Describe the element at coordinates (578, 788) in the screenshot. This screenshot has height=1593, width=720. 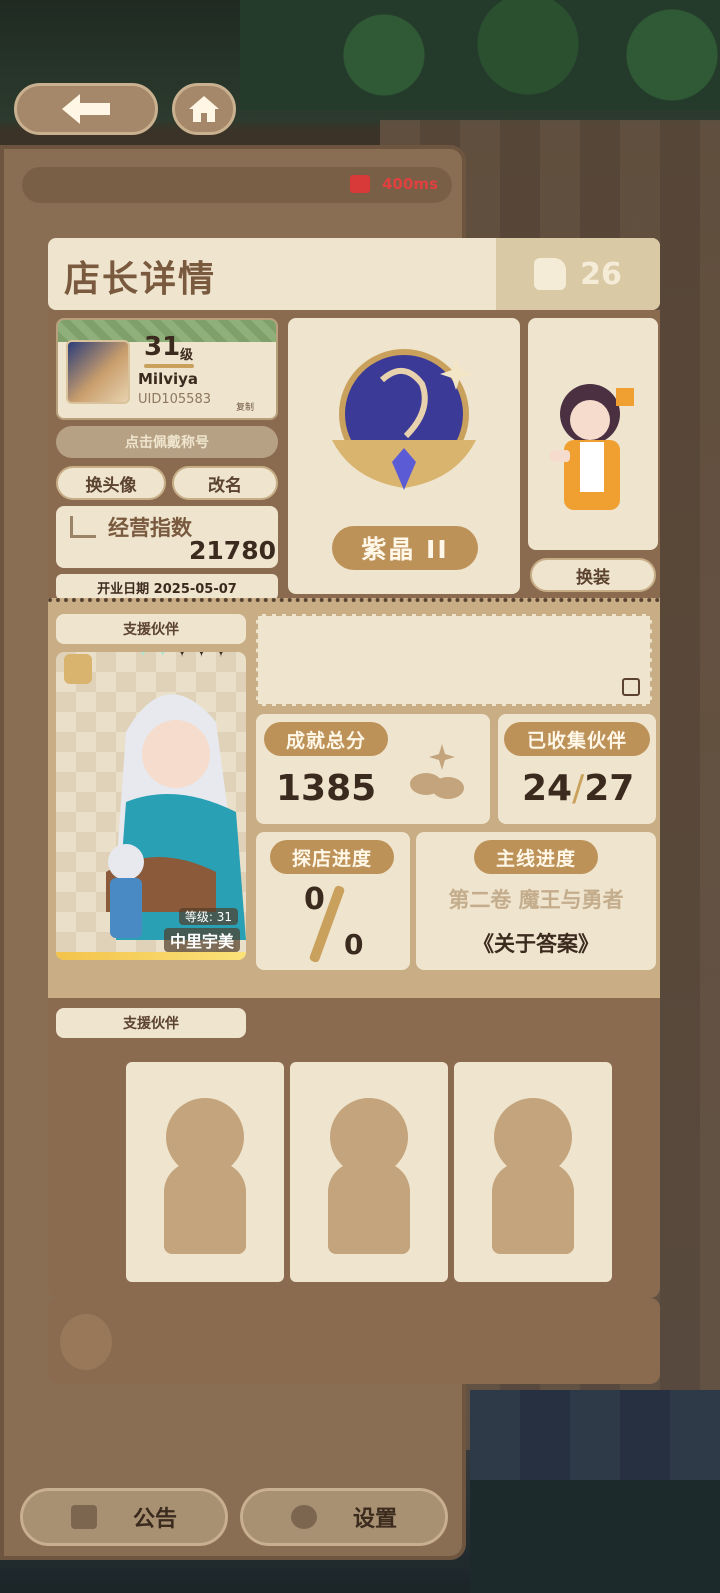
I see `collected-slash: /` at that location.